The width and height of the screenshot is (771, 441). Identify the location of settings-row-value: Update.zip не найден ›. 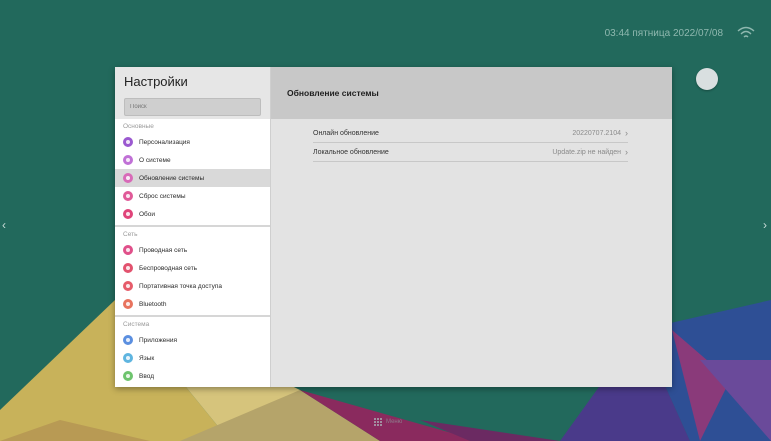
(590, 152).